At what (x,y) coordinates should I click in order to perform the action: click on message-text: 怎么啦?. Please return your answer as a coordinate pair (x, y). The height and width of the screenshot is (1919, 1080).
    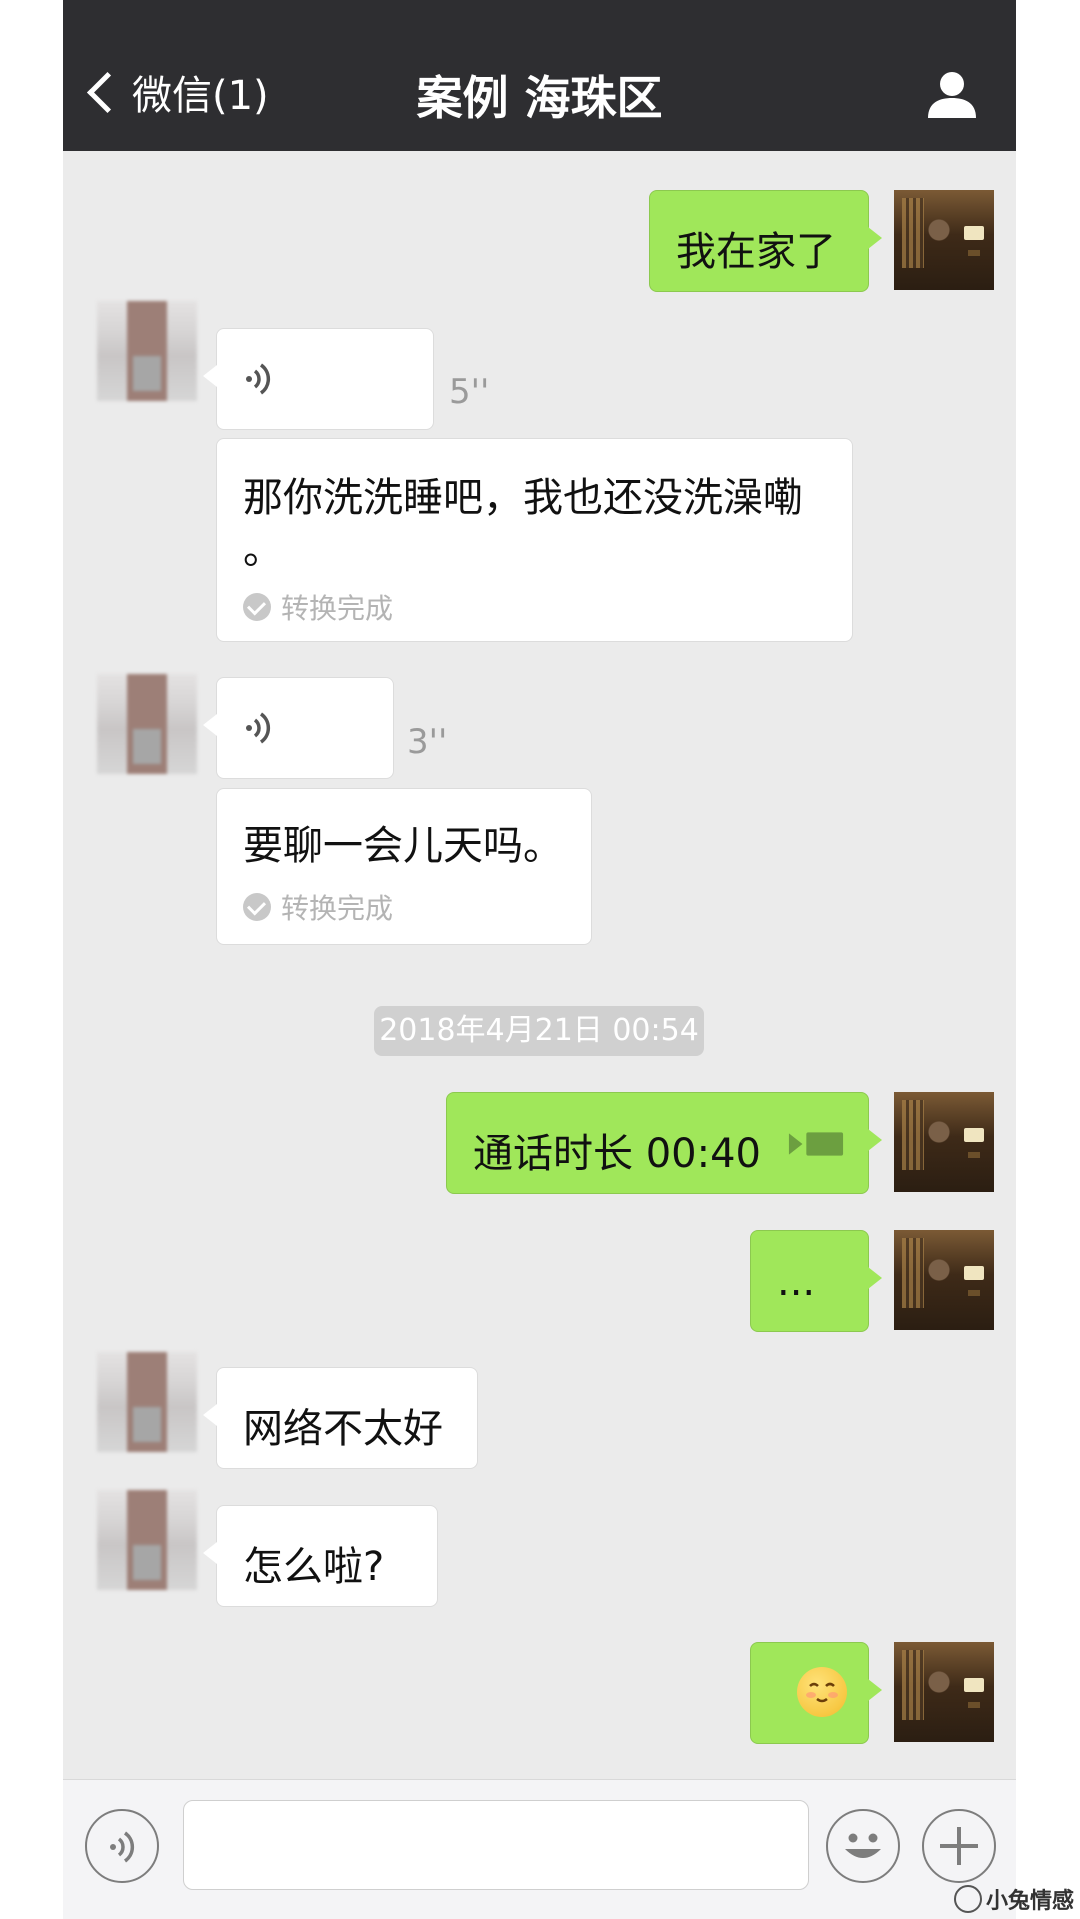
    Looking at the image, I should click on (314, 1567).